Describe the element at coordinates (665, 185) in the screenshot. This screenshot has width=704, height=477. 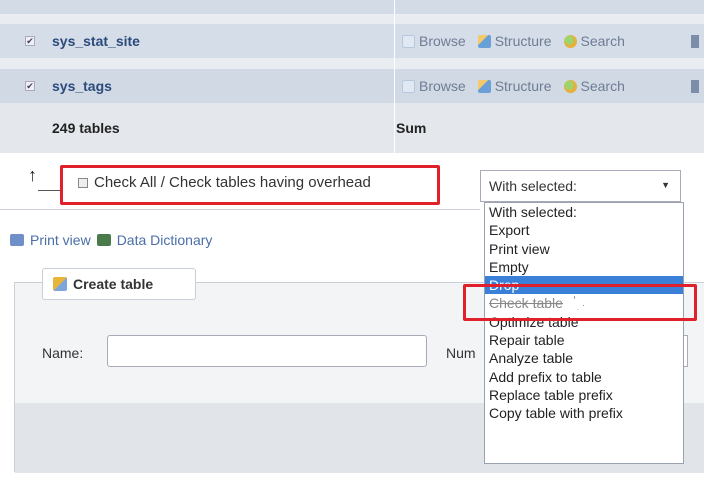
I see `chevron-down-icon: ▼` at that location.